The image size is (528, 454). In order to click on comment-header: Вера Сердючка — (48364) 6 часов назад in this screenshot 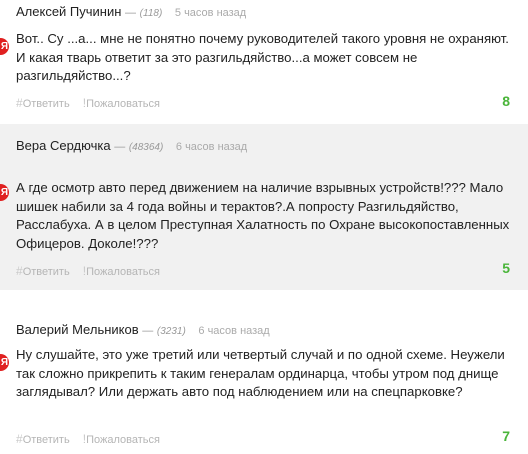, I will do `click(131, 145)`.